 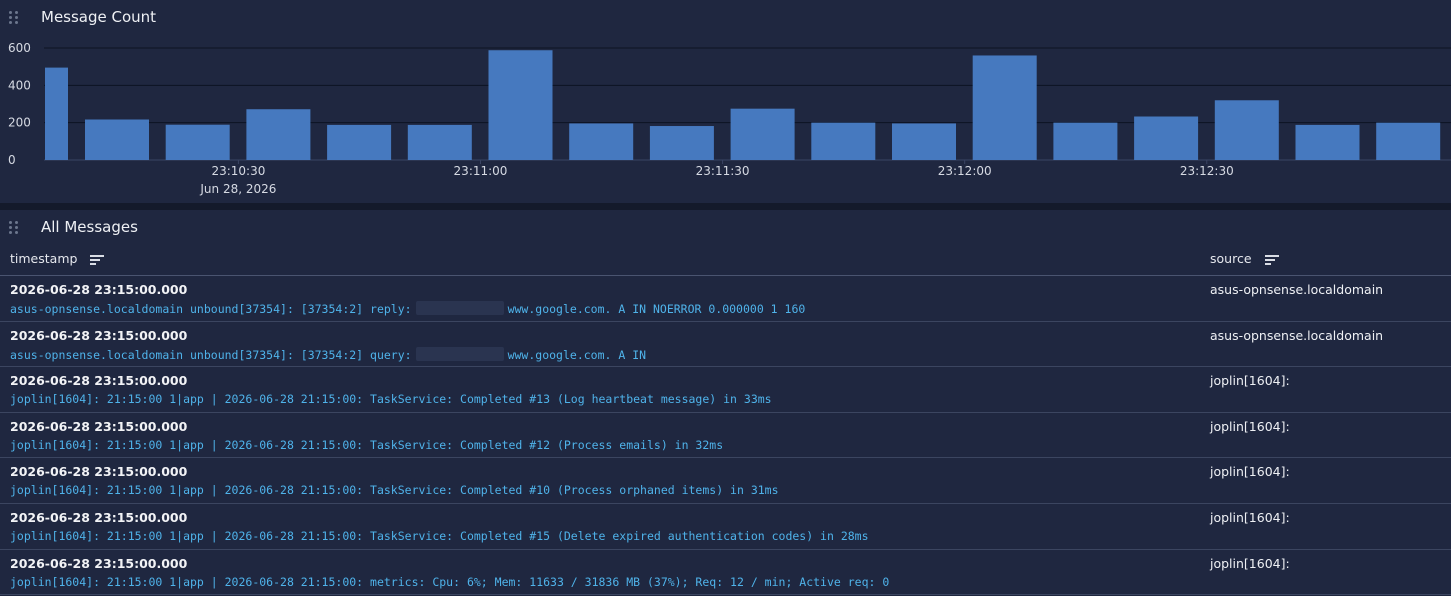 I want to click on sort-timestamp-icon, so click(x=97, y=260).